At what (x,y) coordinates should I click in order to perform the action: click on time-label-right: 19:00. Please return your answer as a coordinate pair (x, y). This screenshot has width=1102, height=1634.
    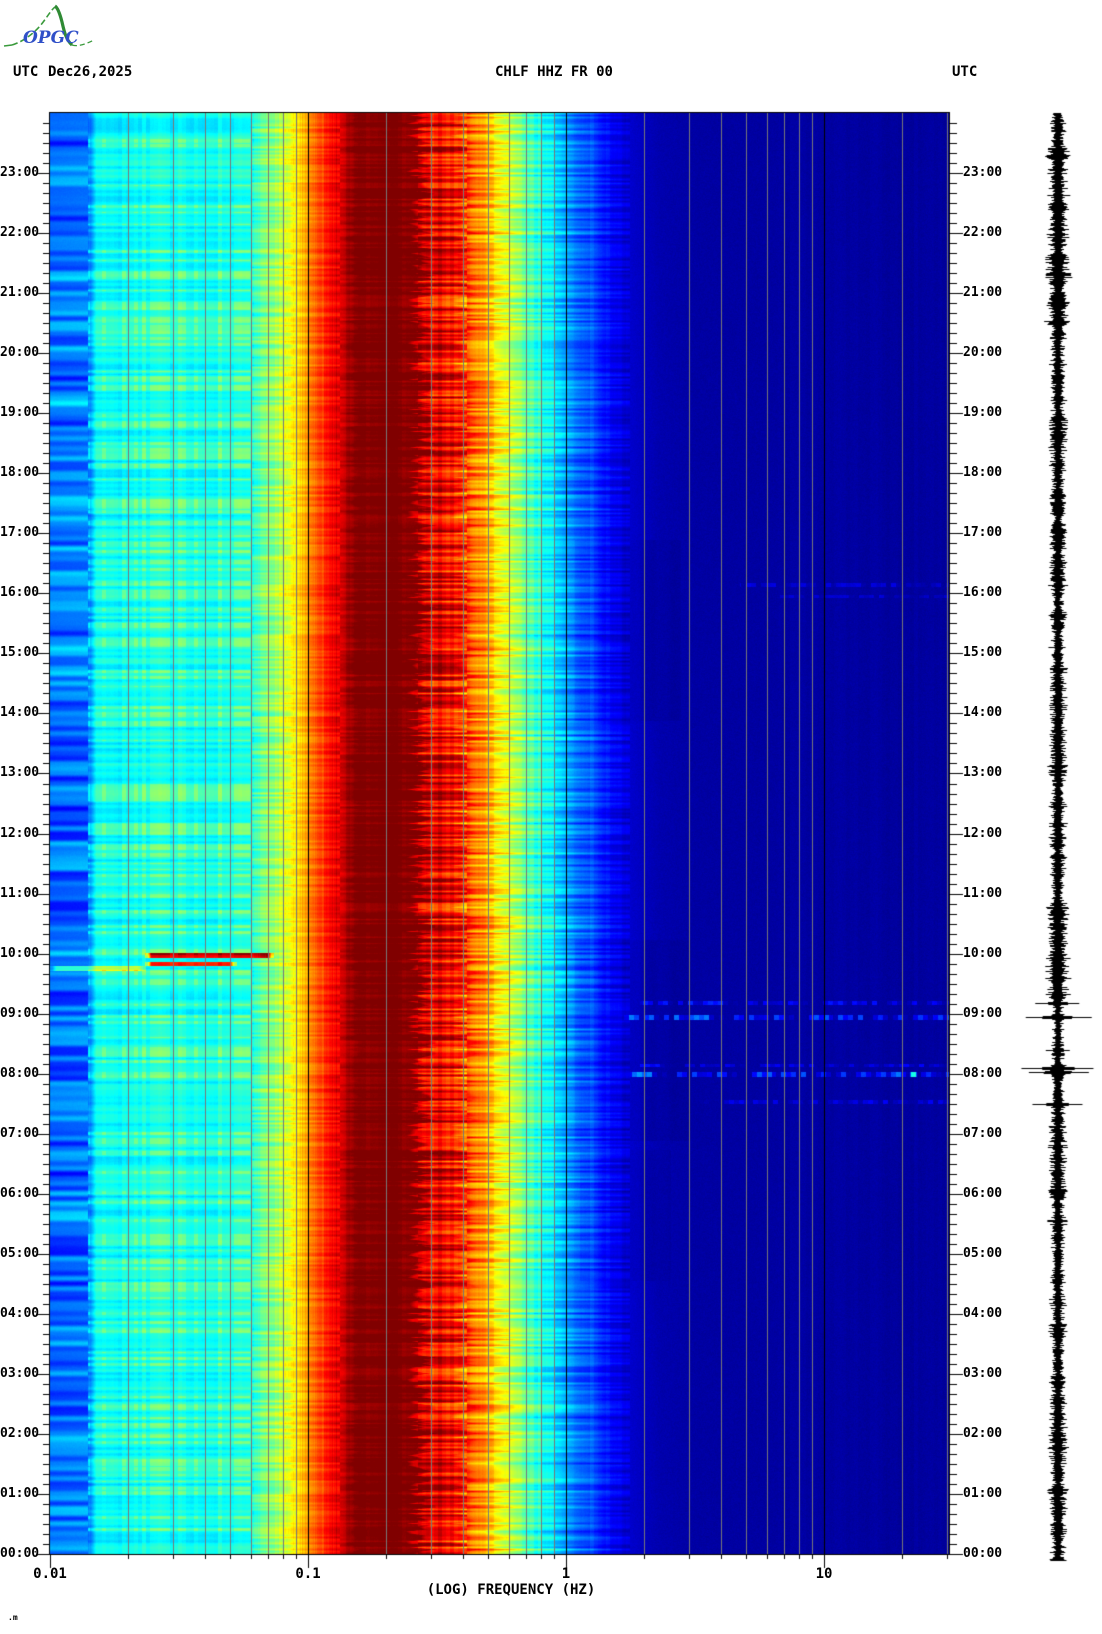
    Looking at the image, I should click on (983, 412).